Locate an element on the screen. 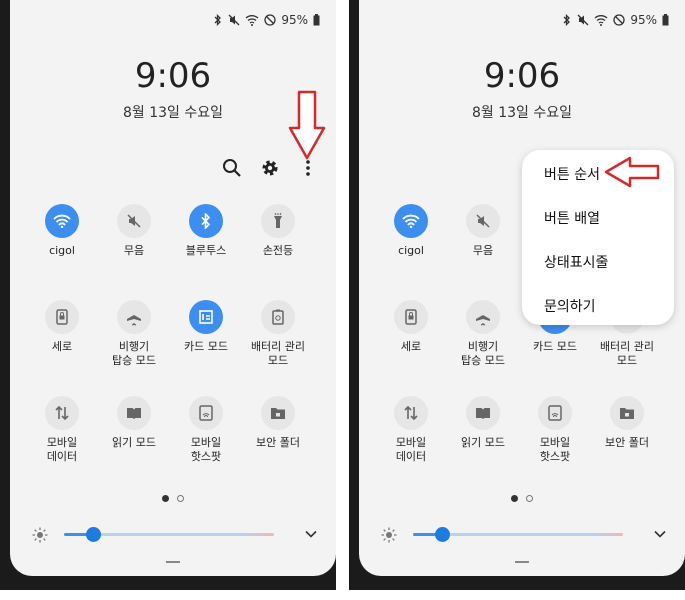 Image resolution: width=685 pixels, height=600 pixels. tile-label: 카드 모드 is located at coordinates (555, 346).